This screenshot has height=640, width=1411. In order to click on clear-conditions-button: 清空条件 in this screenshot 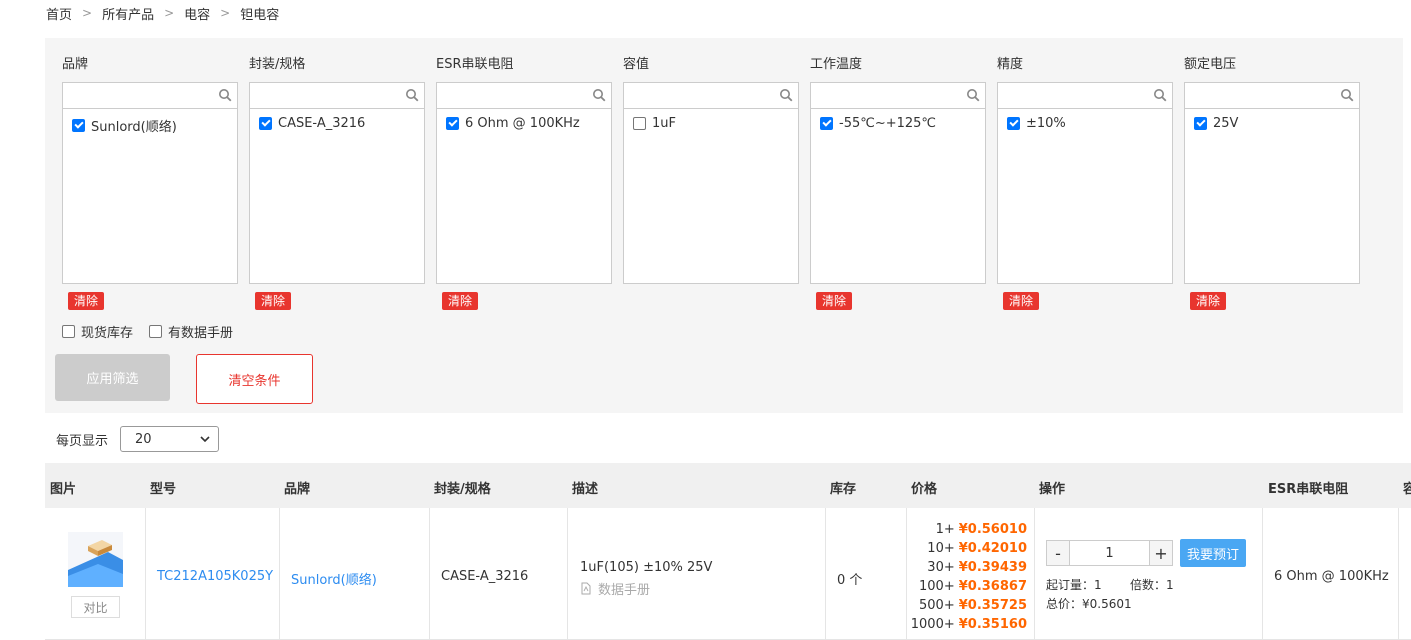, I will do `click(254, 379)`.